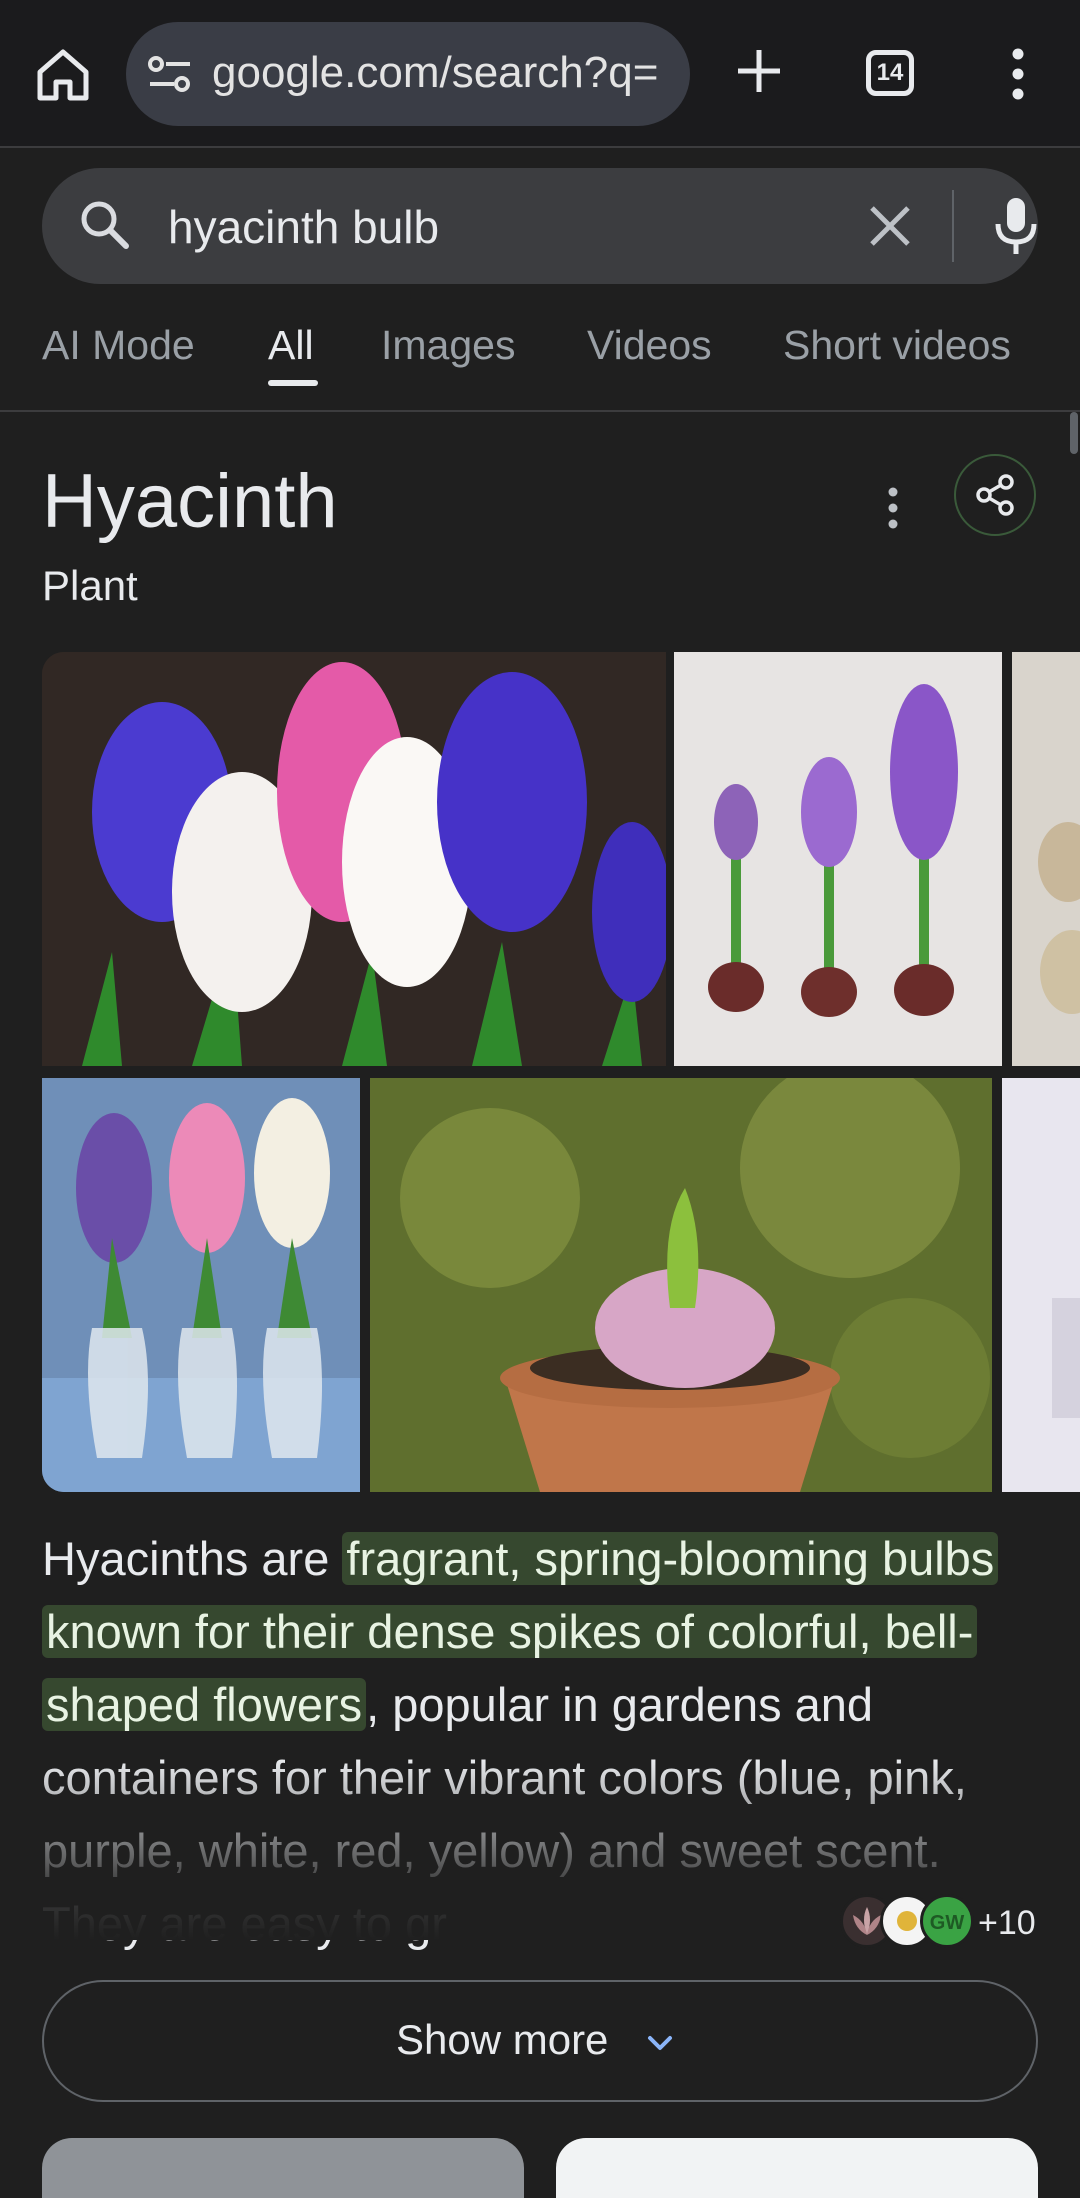  I want to click on image-hyacinth-flowers, so click(354, 859).